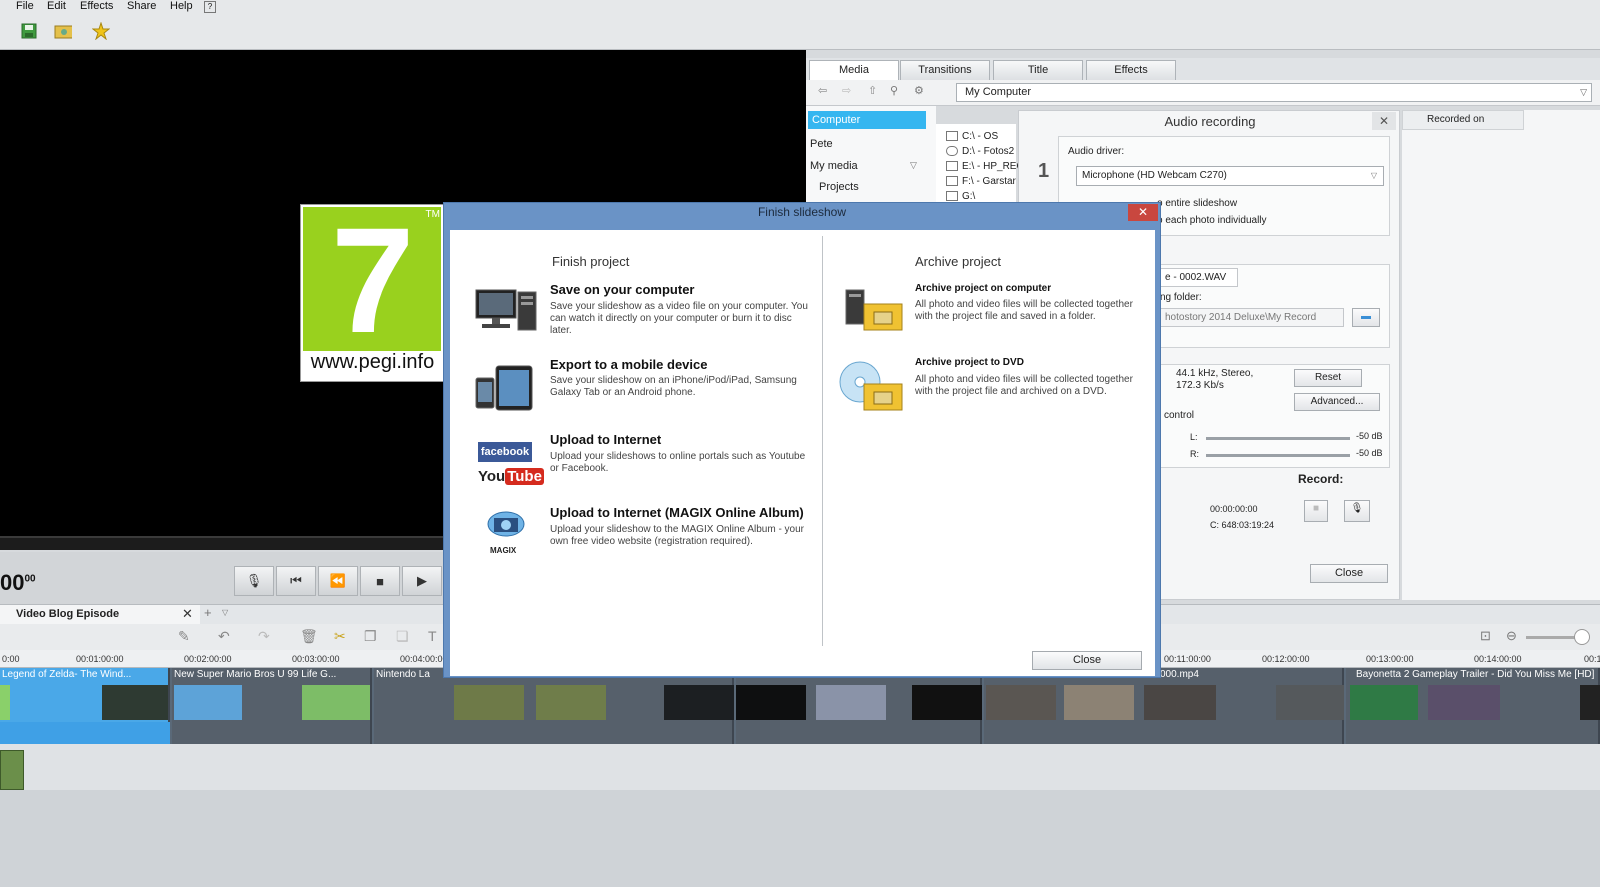 This screenshot has height=887, width=1600. I want to click on view-options-icon: ⚙, so click(919, 90).